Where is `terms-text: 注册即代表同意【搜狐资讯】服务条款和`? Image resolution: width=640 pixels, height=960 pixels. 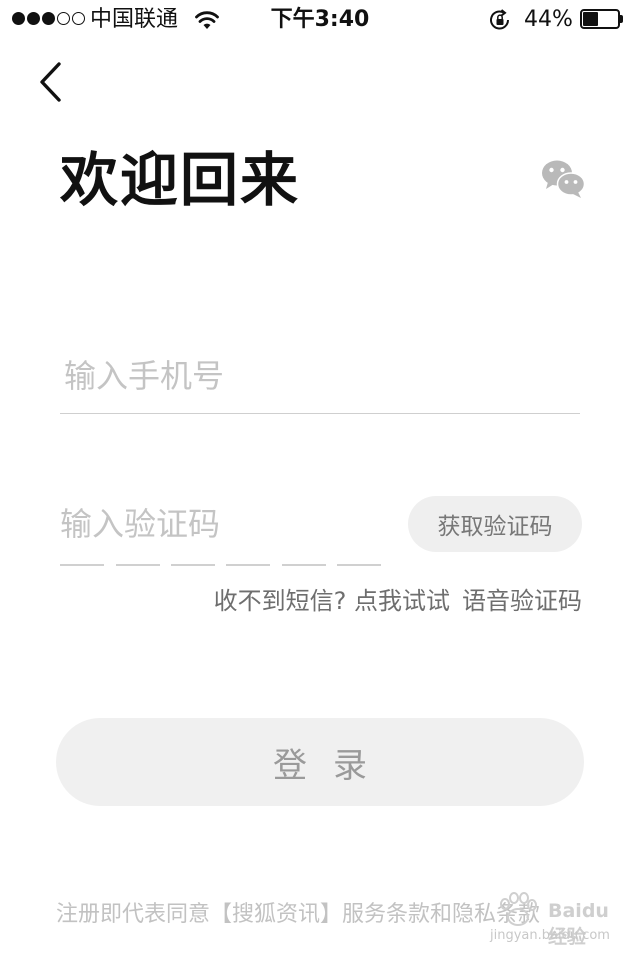 terms-text: 注册即代表同意【搜狐资讯】服务条款和 is located at coordinates (254, 914).